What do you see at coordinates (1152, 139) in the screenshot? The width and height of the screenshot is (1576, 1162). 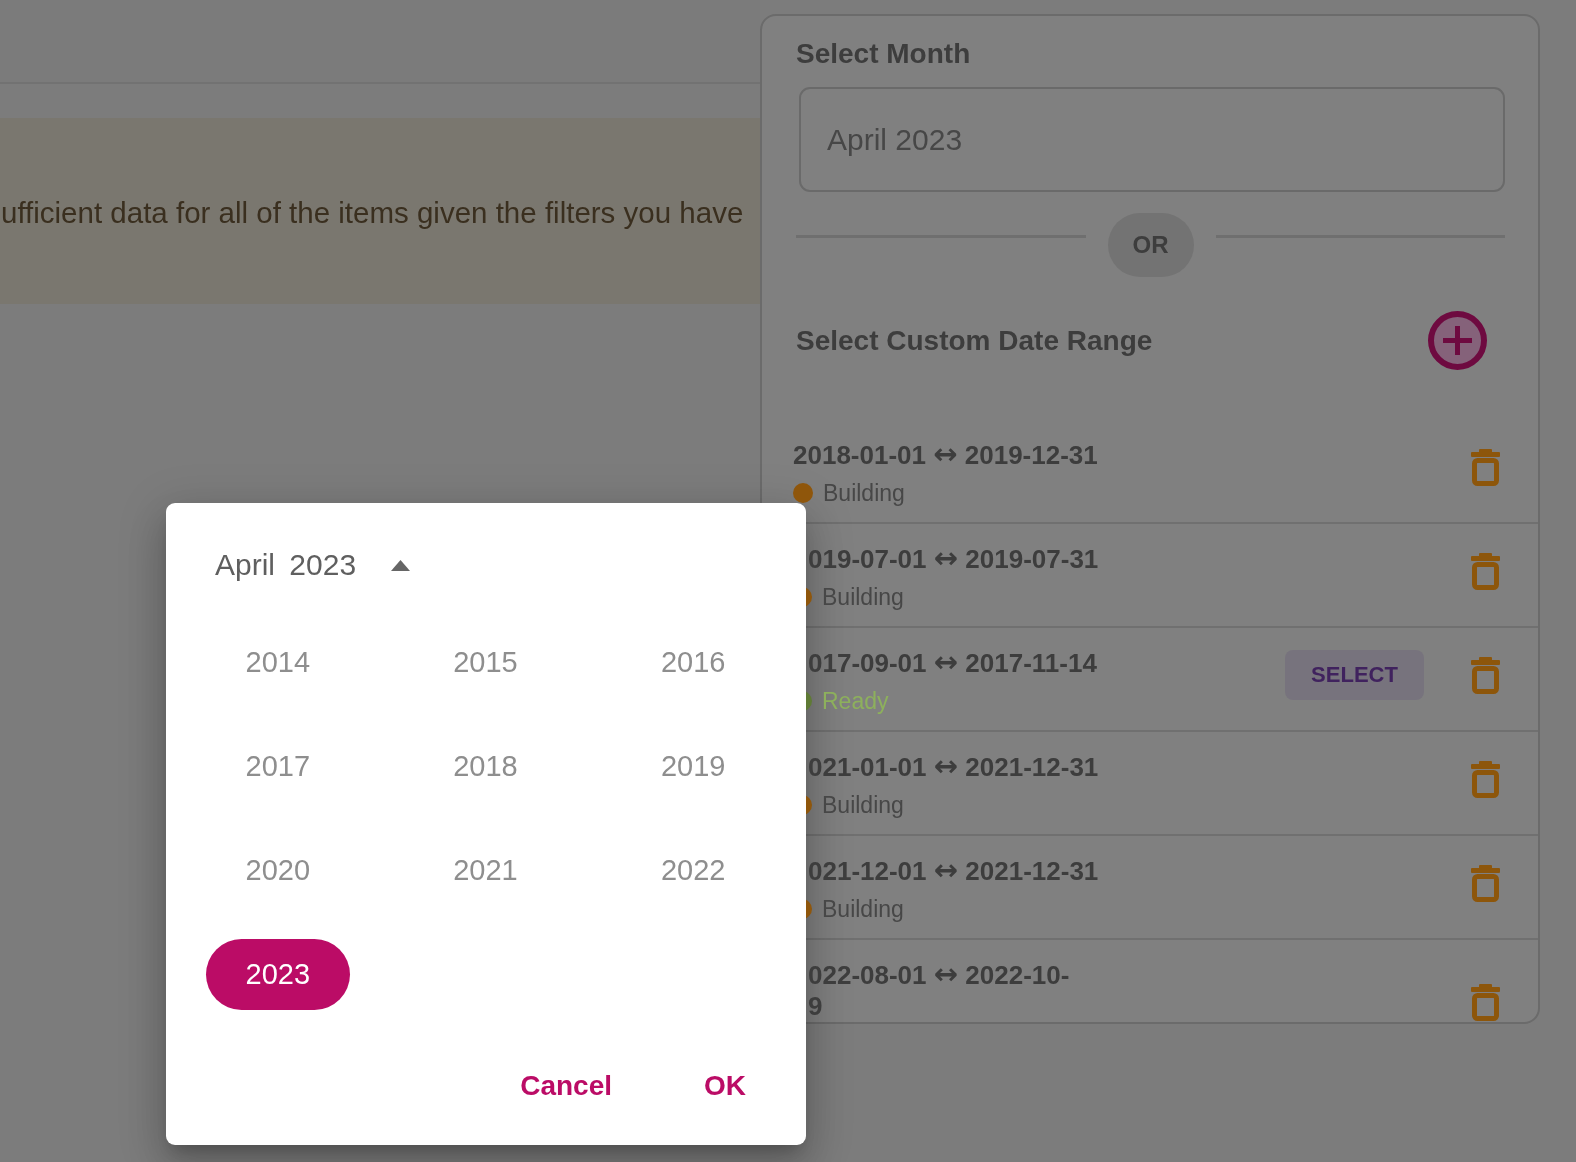 I see `month-field: April 2023` at bounding box center [1152, 139].